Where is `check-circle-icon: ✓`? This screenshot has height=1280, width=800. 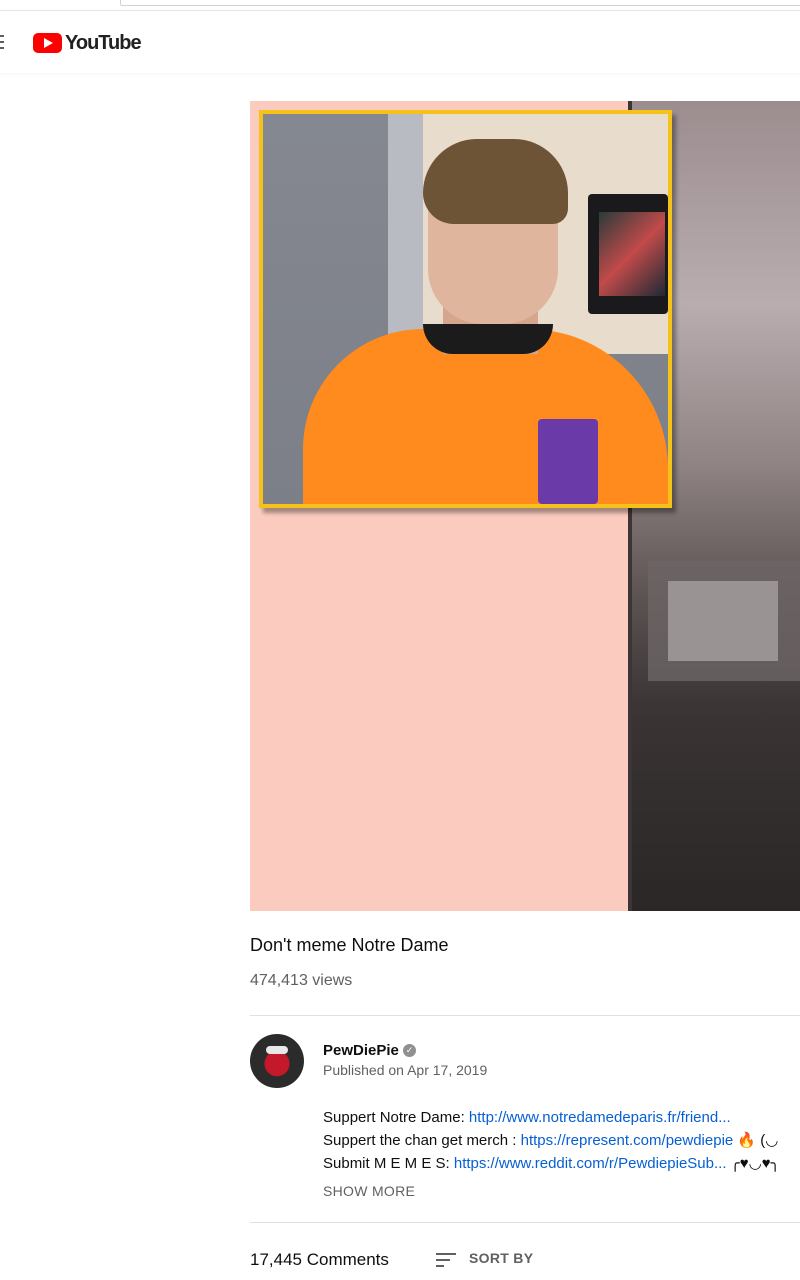 check-circle-icon: ✓ is located at coordinates (409, 1050).